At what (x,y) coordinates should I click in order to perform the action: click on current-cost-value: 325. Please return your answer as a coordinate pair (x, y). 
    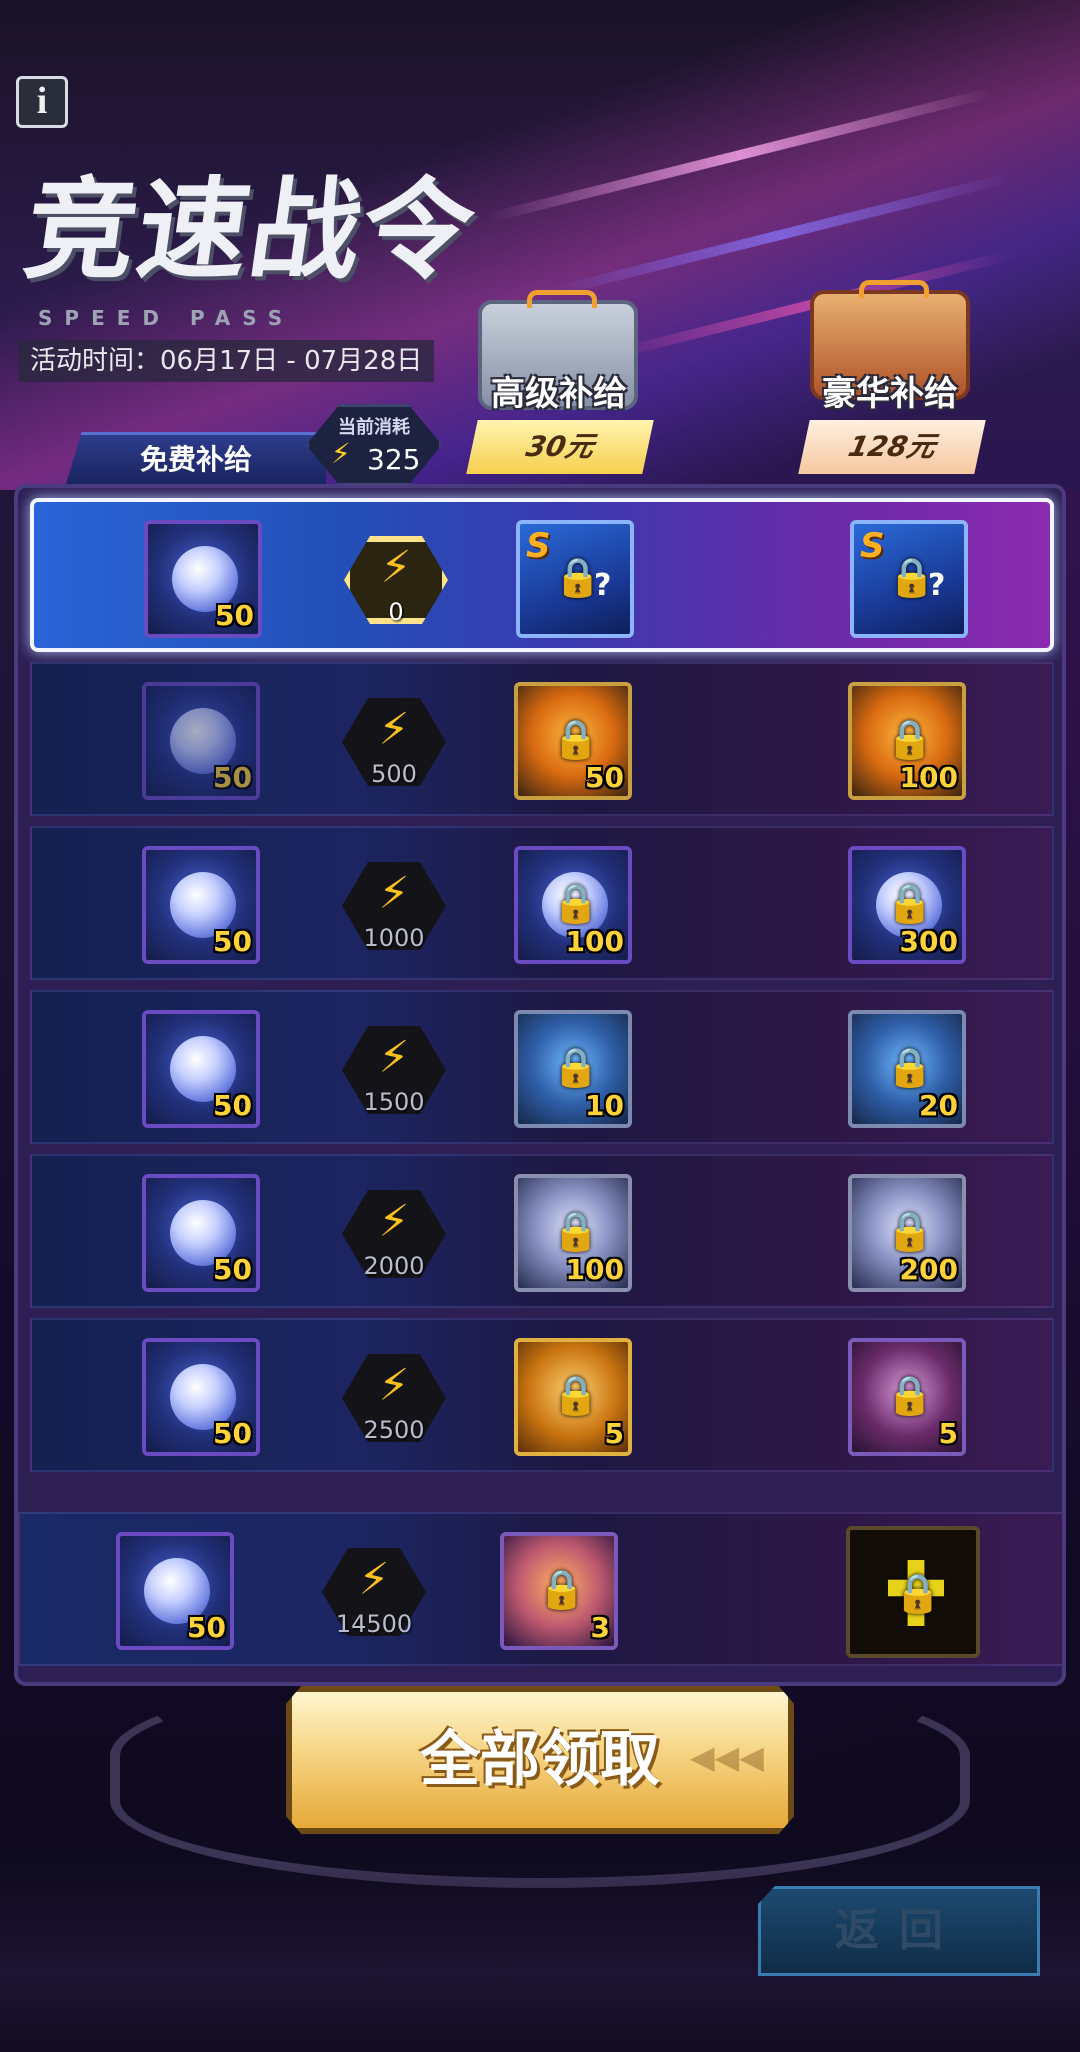
    Looking at the image, I should click on (394, 459).